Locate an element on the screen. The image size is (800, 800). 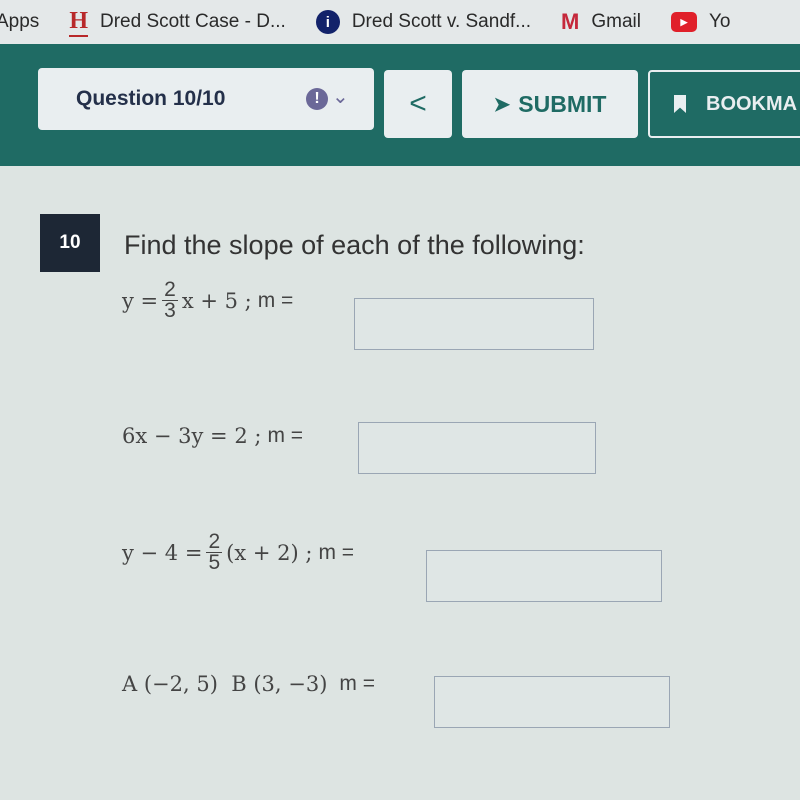
question-selector: Question 10/10 ! ⌄ is located at coordinates (206, 99).